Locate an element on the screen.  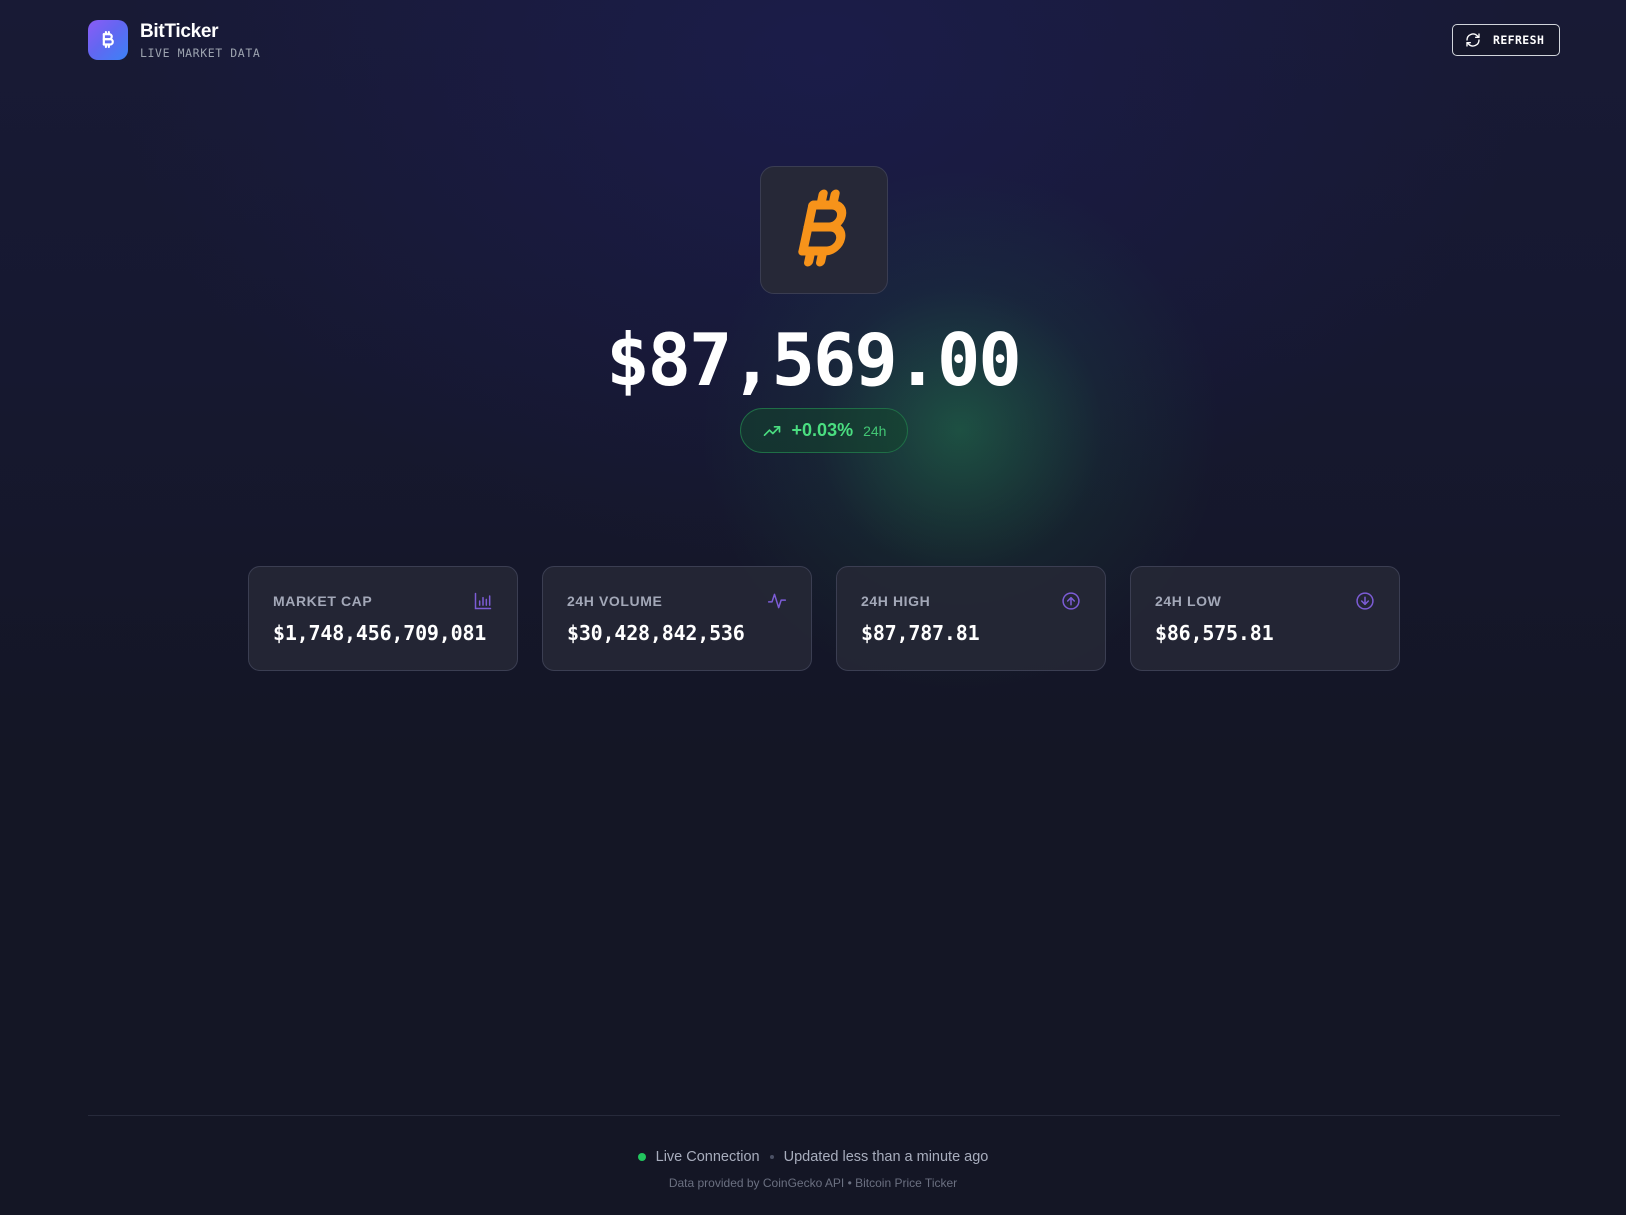
live-indicator-icon is located at coordinates (641, 1157).